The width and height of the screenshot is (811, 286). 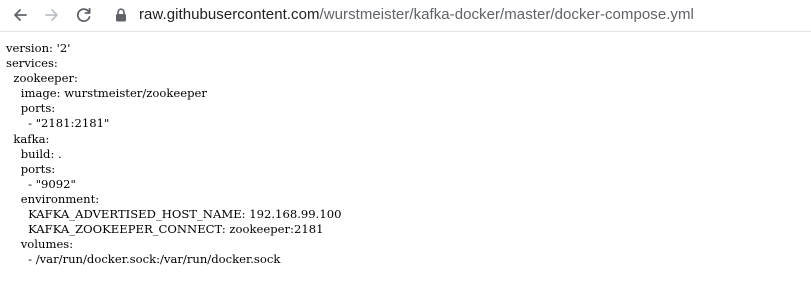 What do you see at coordinates (106, 93) in the screenshot?
I see `code-line: image: wurstmeister/zookeeper` at bounding box center [106, 93].